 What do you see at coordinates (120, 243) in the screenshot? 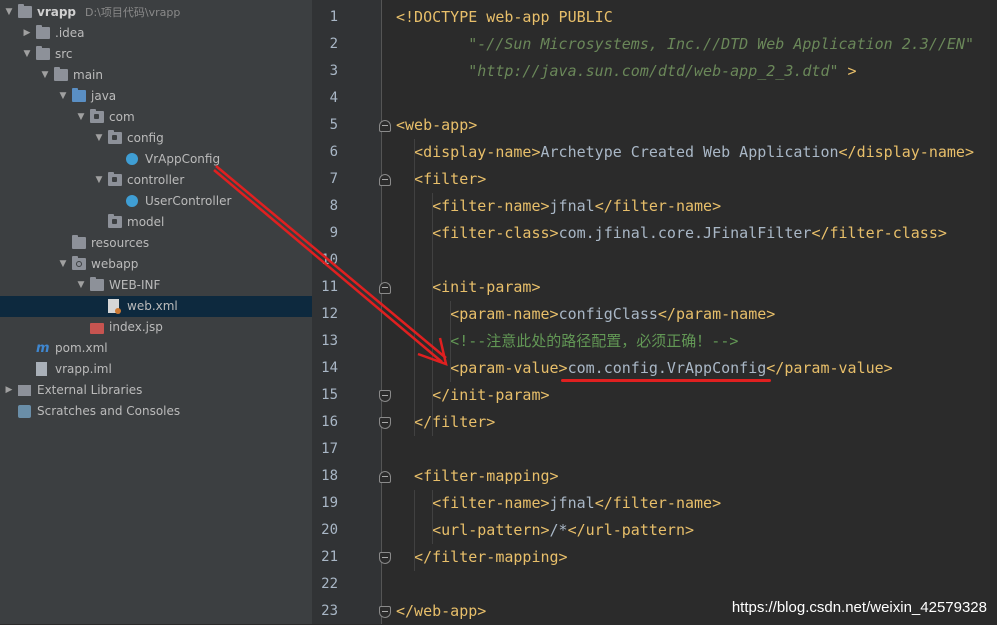
I see `tree-item-label: resources` at bounding box center [120, 243].